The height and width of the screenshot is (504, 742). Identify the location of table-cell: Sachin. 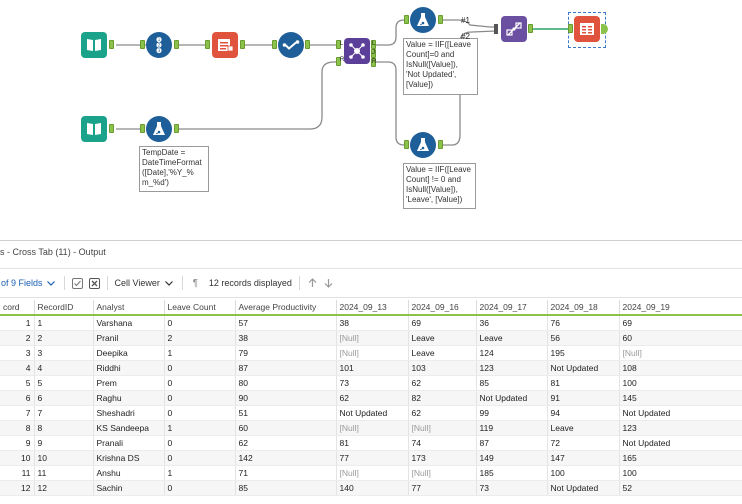
(129, 488).